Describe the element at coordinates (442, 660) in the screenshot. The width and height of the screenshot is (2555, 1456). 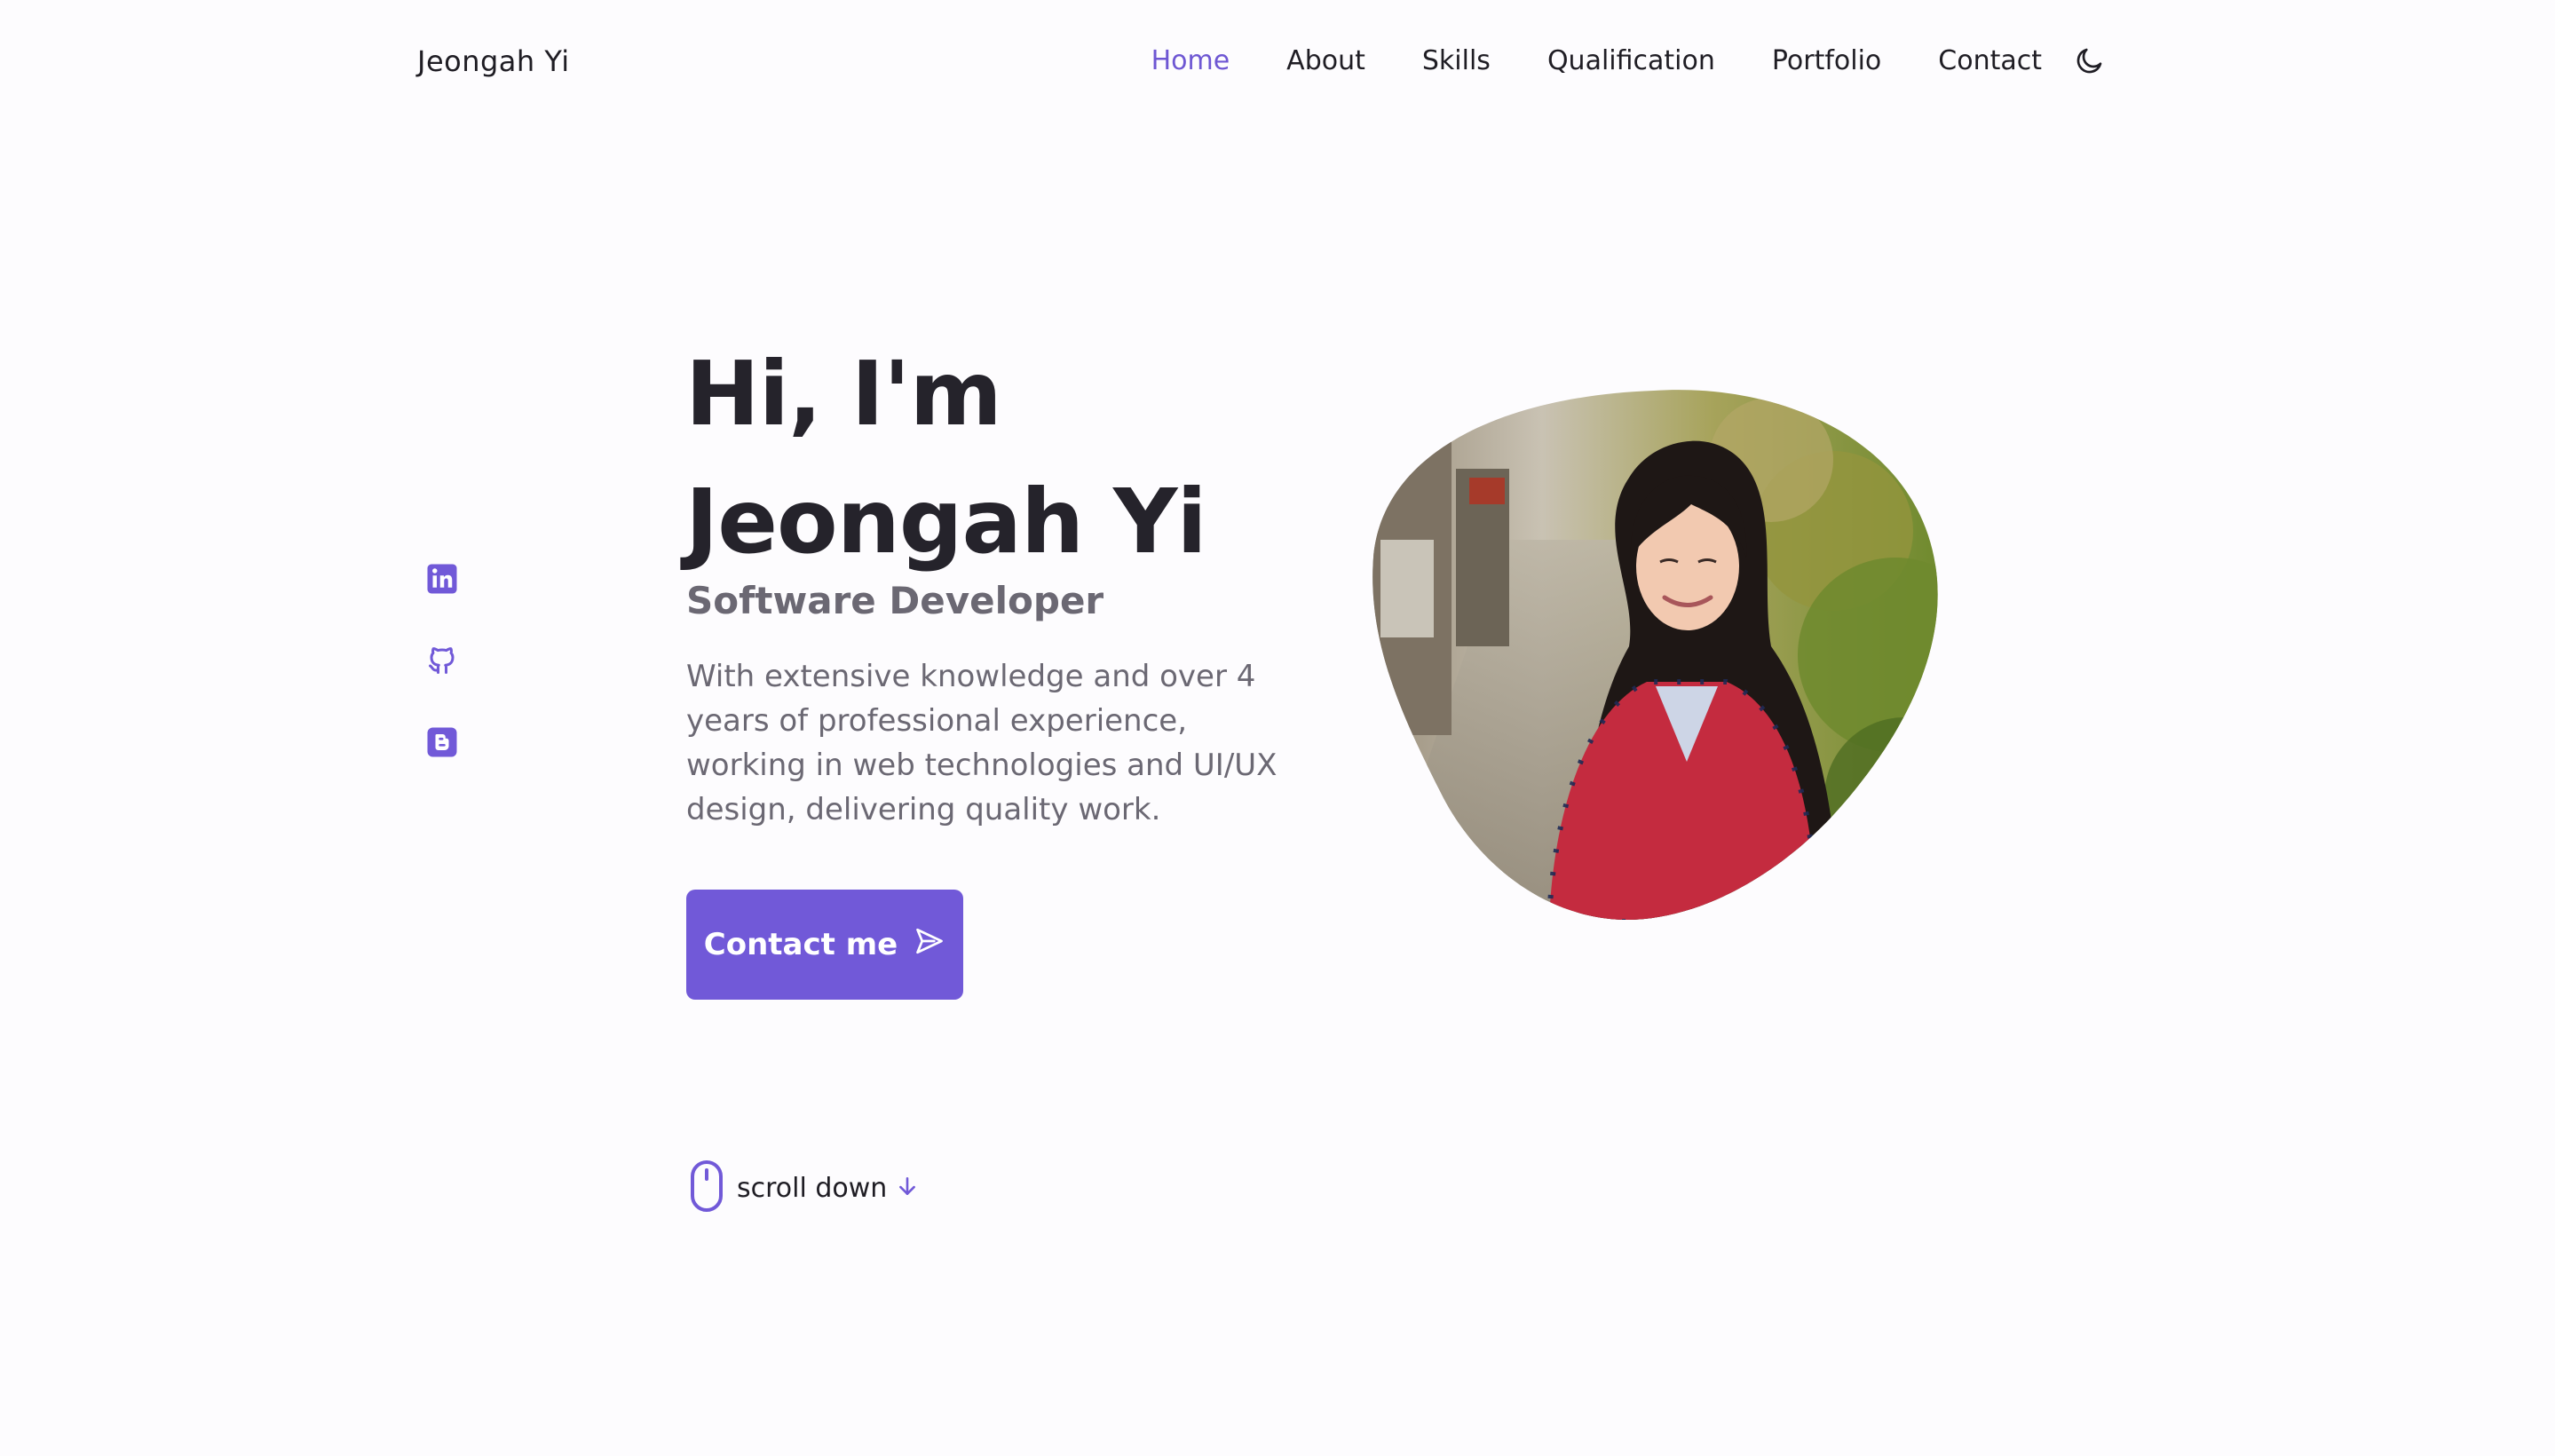
I see `github-icon` at that location.